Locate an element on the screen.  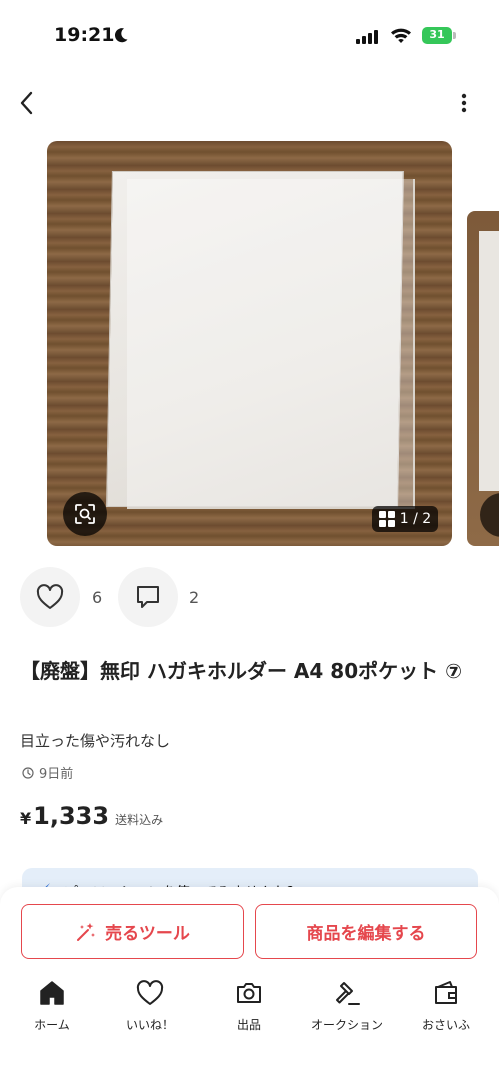
more-options-button is located at coordinates (464, 103).